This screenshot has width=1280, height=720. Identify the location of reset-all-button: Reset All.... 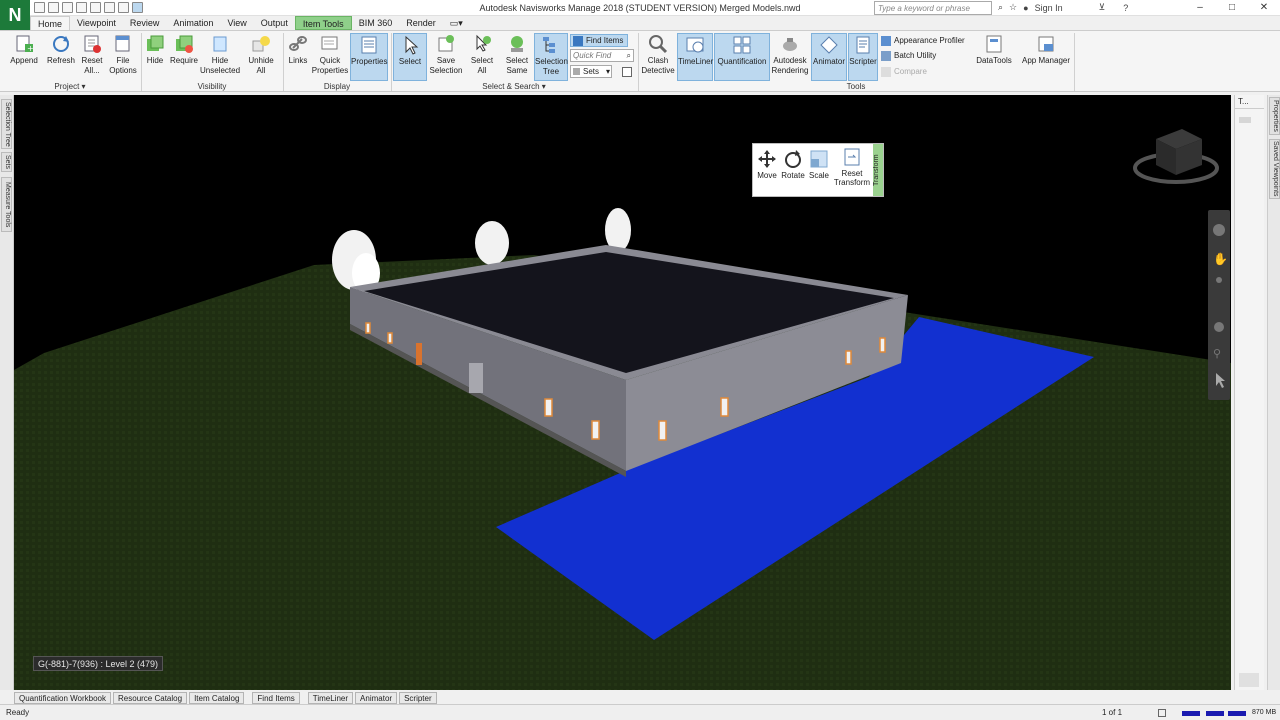
(92, 57).